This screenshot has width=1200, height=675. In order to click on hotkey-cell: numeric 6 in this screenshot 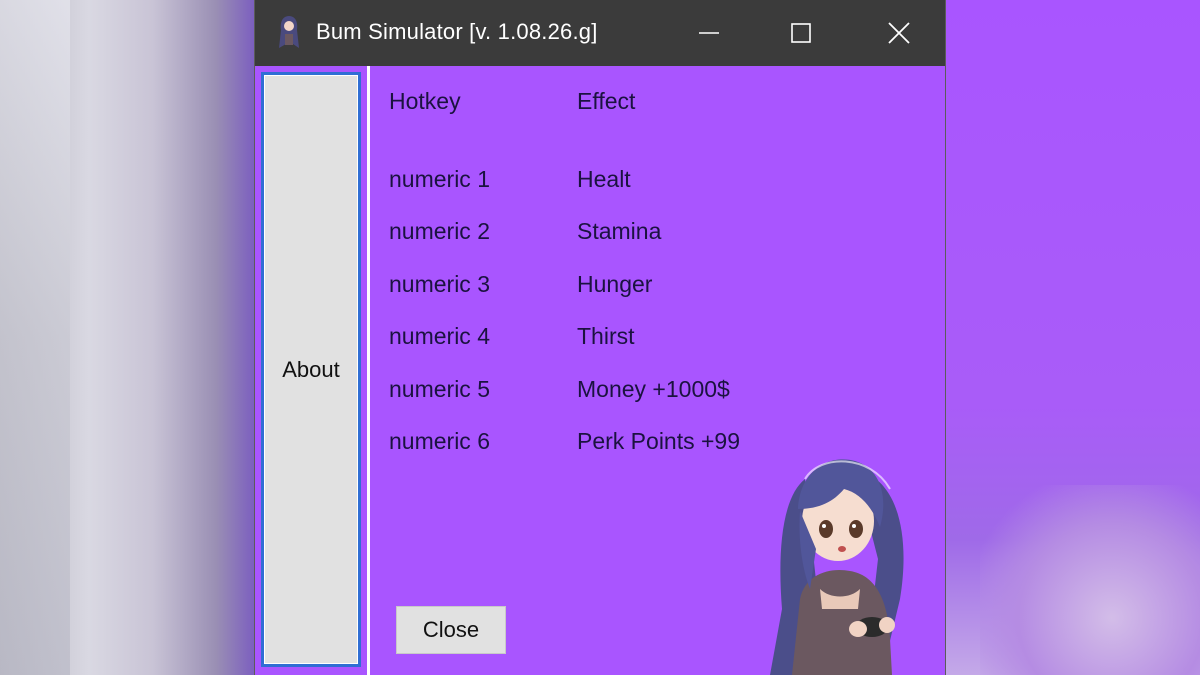, I will do `click(439, 441)`.